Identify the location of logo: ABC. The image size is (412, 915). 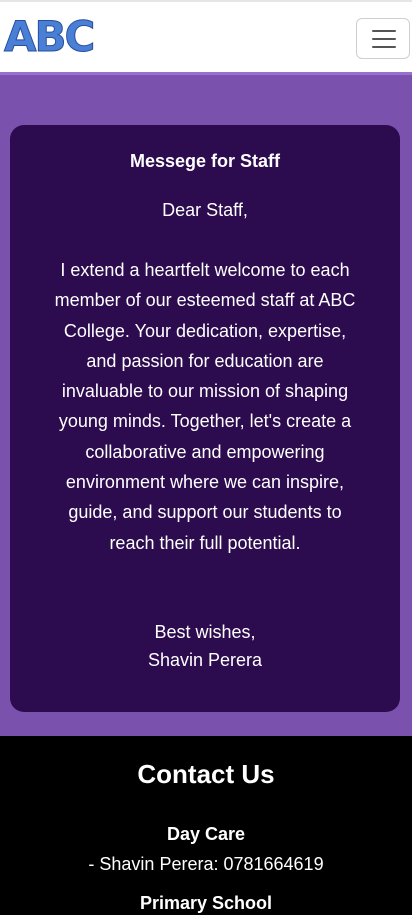
(51, 36).